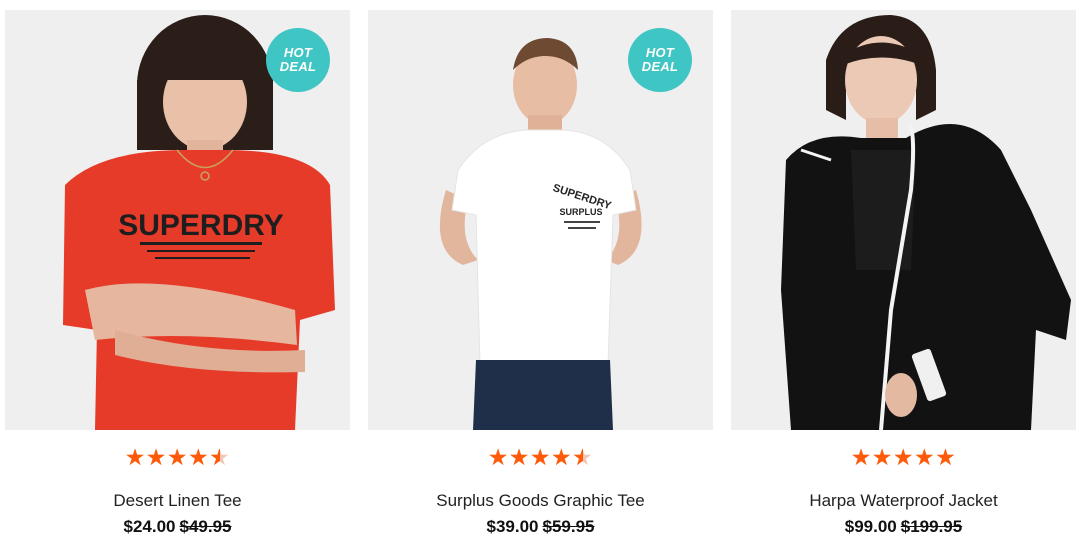 This screenshot has width=1080, height=548. I want to click on tee-print-text: SURPLUS, so click(580, 212).